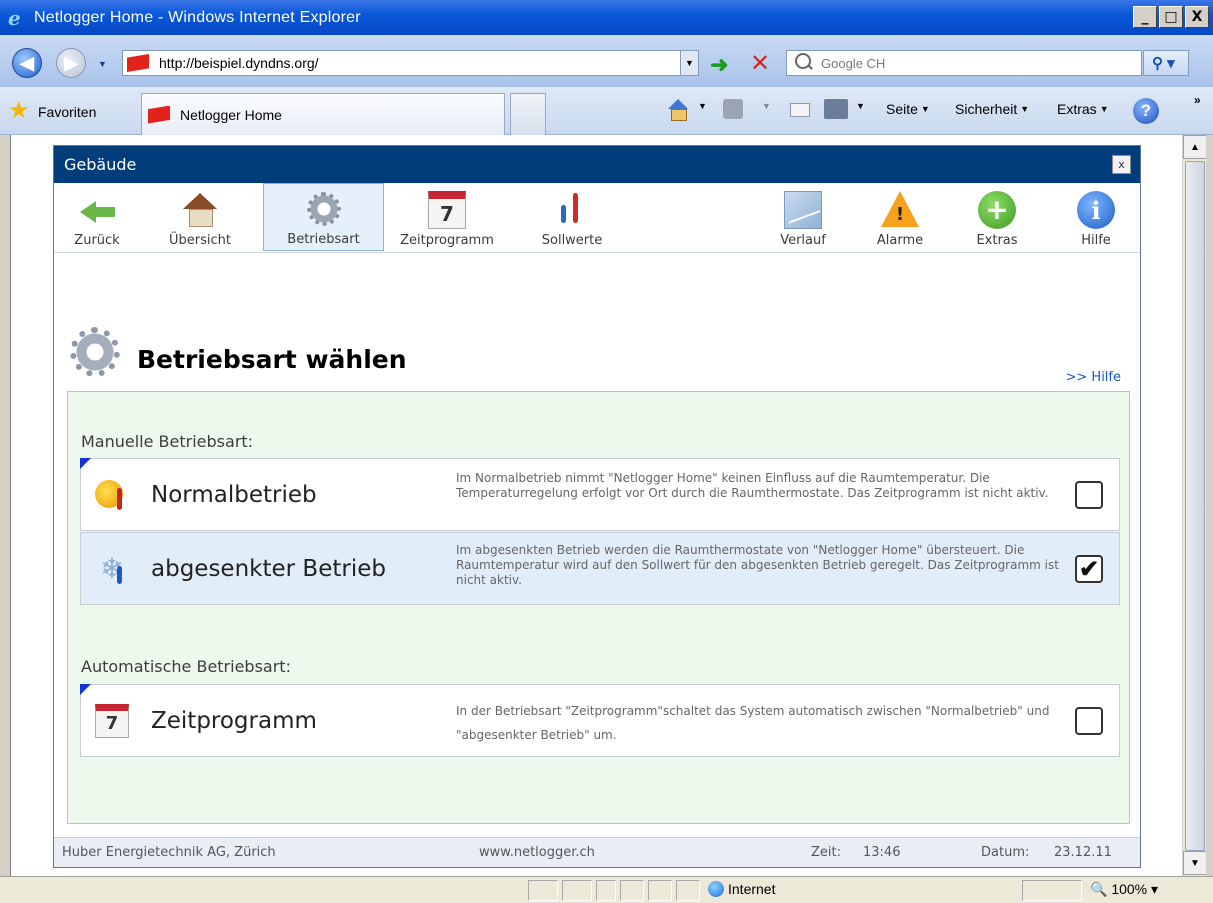  I want to click on overflow-chevron-icon: », so click(1197, 100).